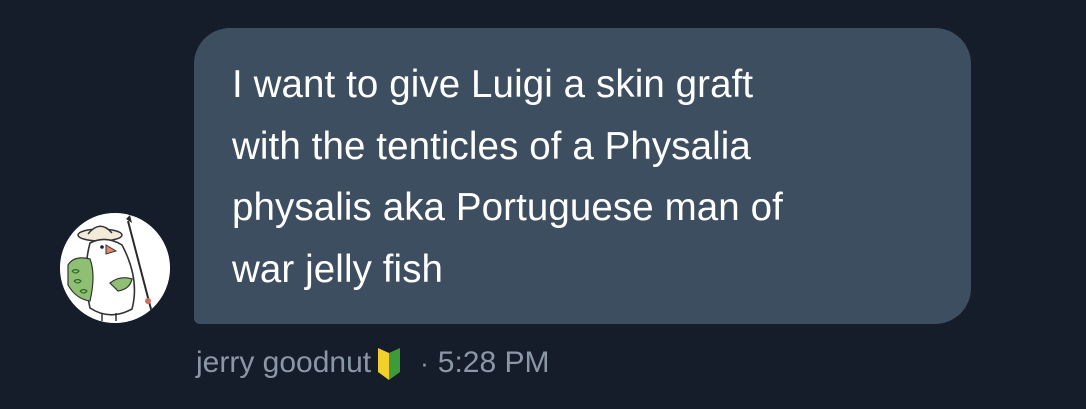  What do you see at coordinates (389, 364) in the screenshot?
I see `beginner-leaf-icon` at bounding box center [389, 364].